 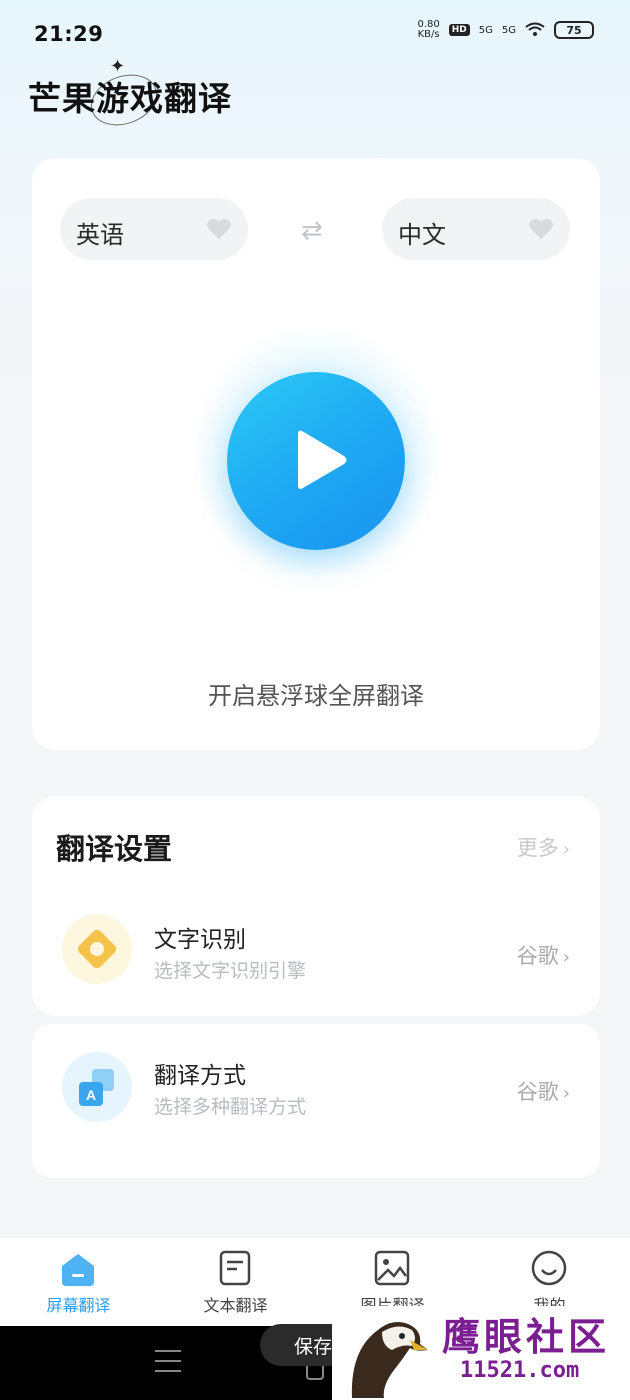 What do you see at coordinates (97, 1087) in the screenshot?
I see `translate-icon: A` at bounding box center [97, 1087].